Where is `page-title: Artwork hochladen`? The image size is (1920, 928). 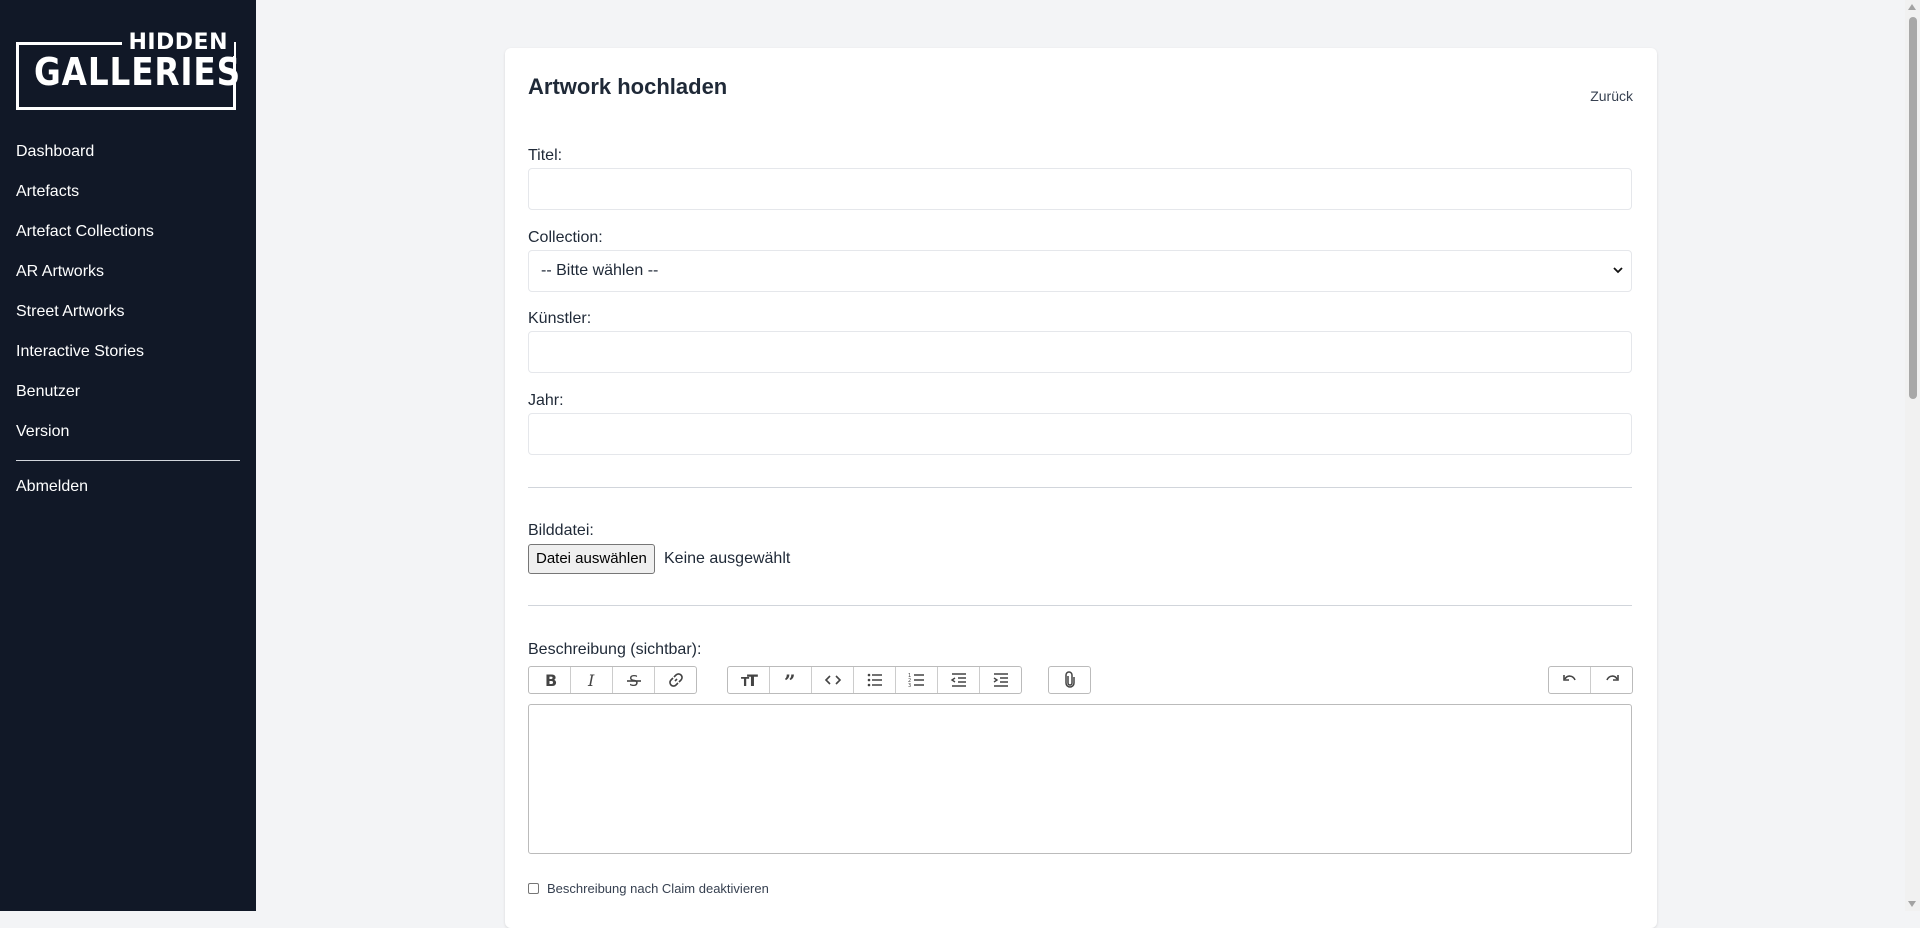
page-title: Artwork hochladen is located at coordinates (628, 86).